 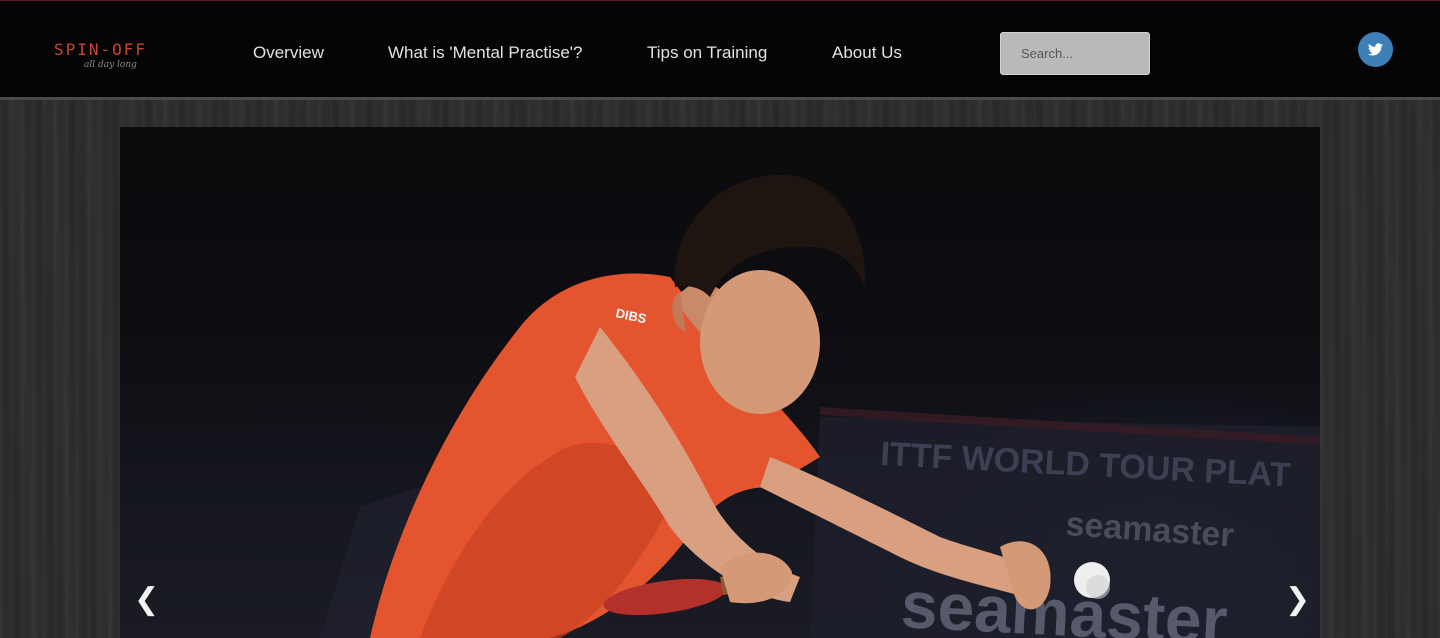 I want to click on twitter-button, so click(x=1375, y=49).